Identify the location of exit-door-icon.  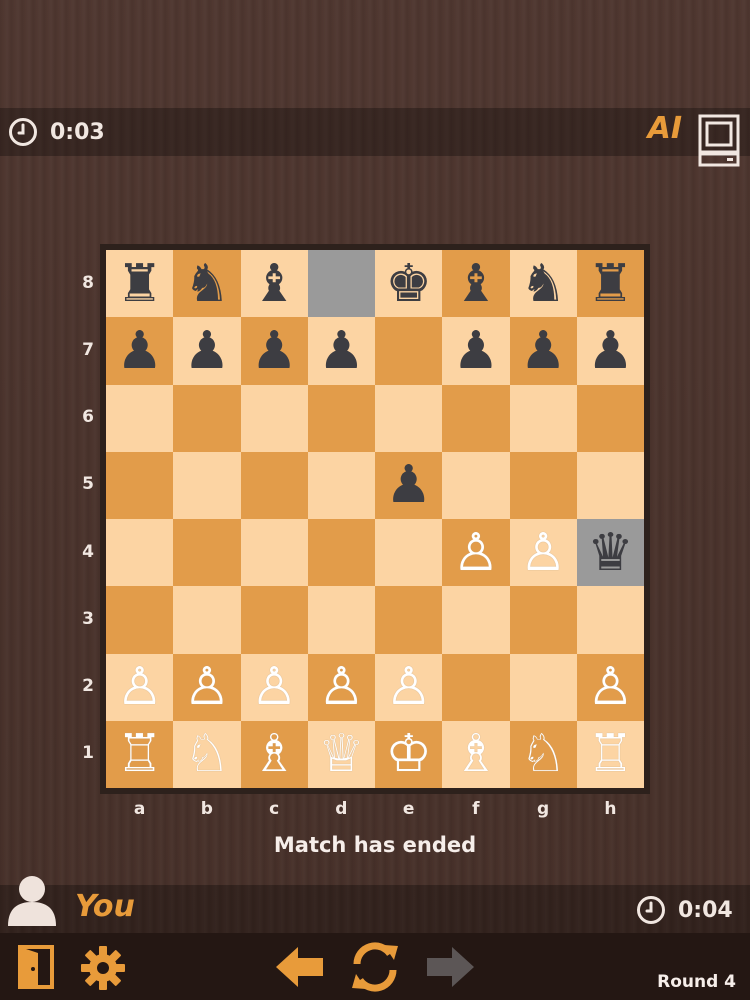
(36, 967).